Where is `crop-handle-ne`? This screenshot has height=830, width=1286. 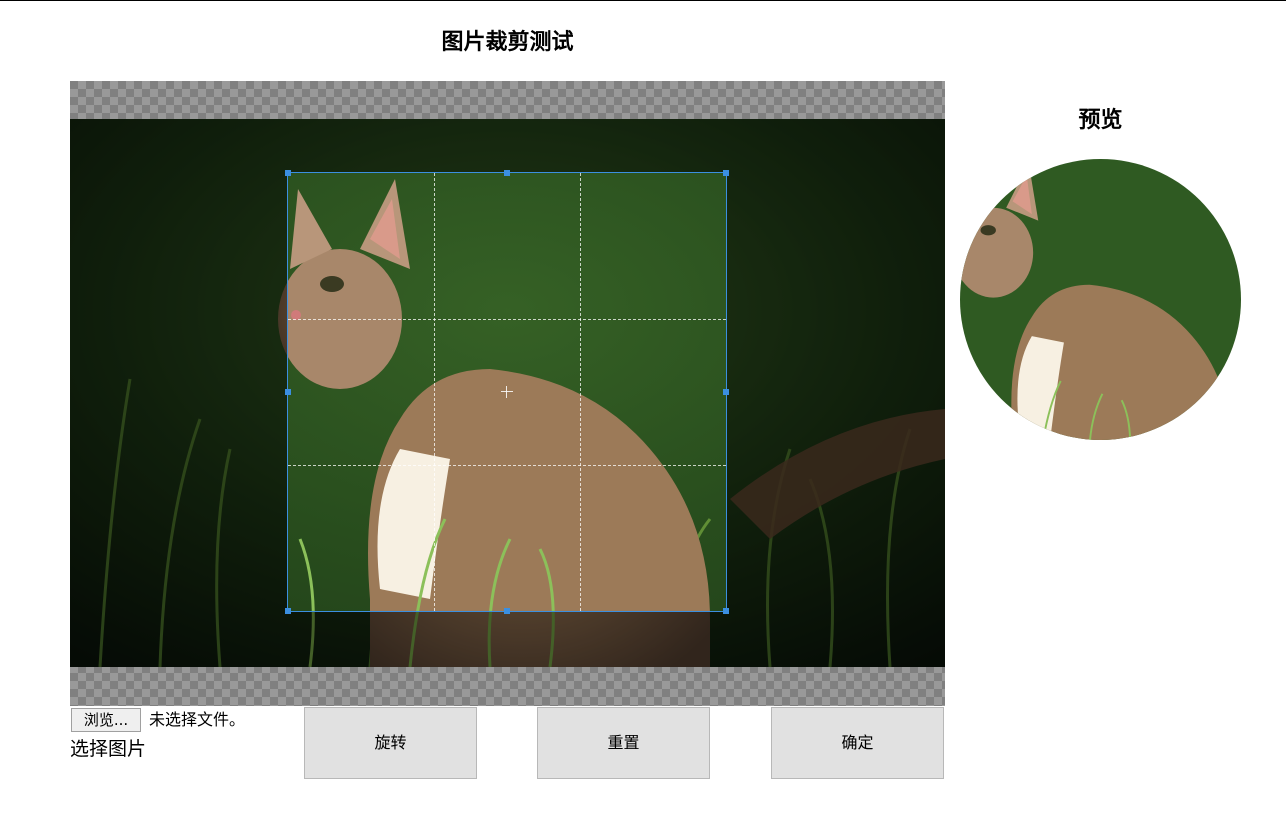
crop-handle-ne is located at coordinates (726, 173).